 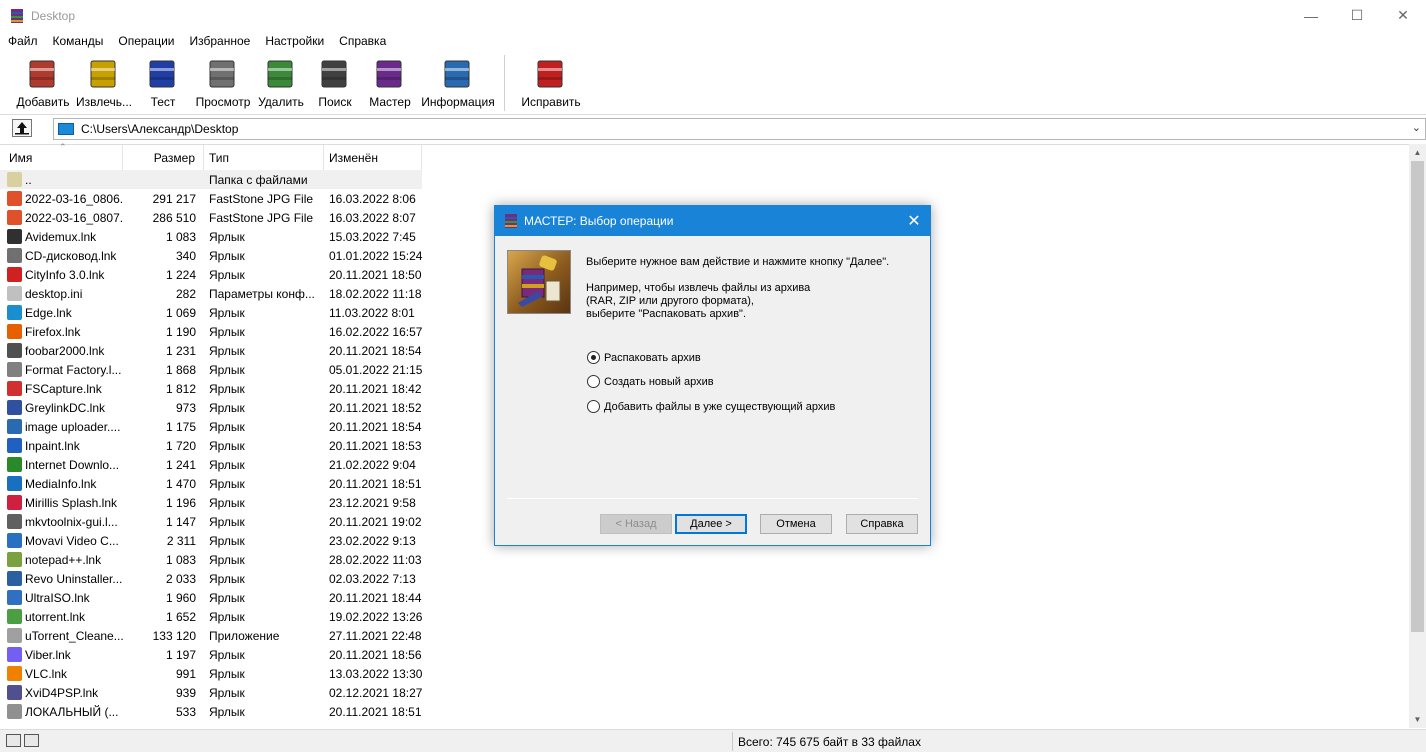 I want to click on file-modified: 13.03.2022 13:30, so click(x=376, y=673).